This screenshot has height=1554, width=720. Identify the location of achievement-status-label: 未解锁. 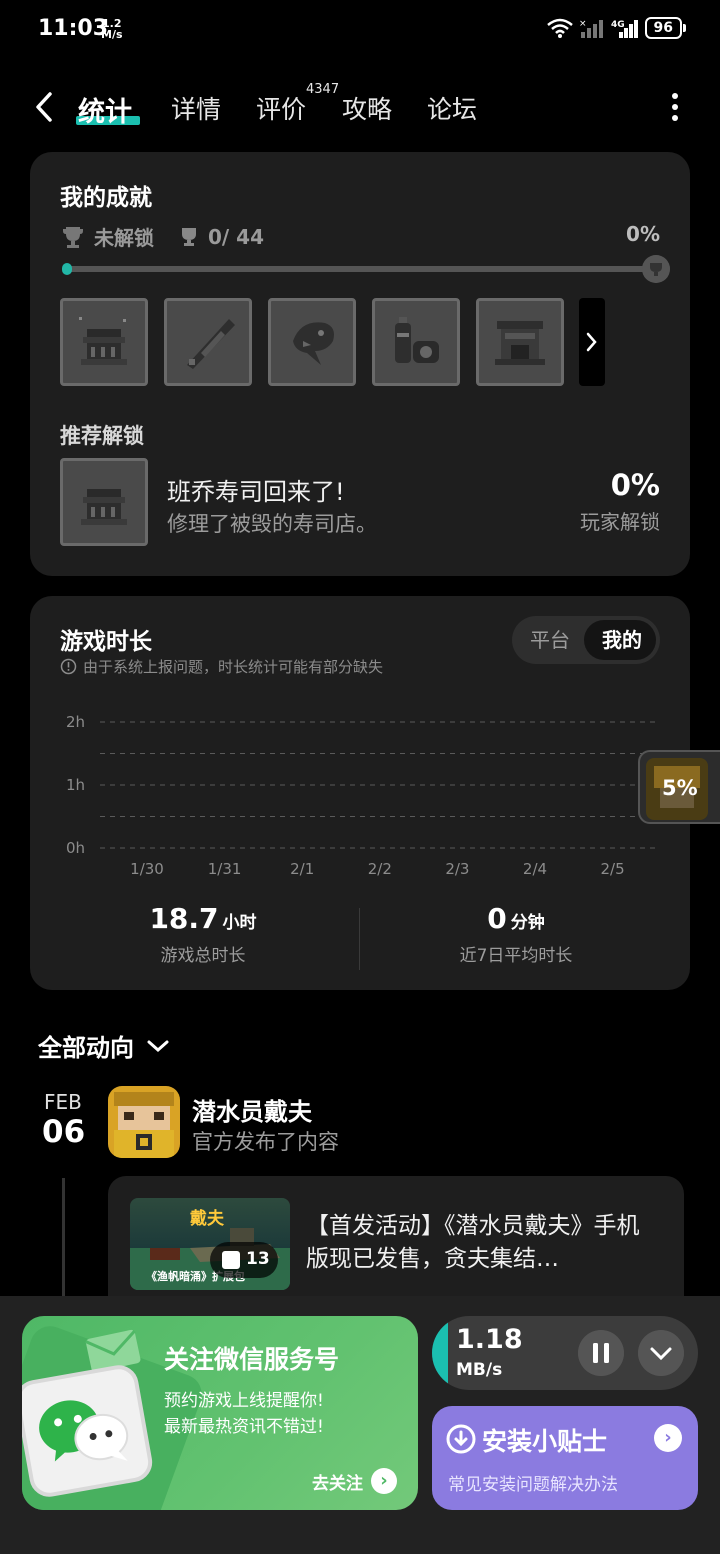
(124, 238).